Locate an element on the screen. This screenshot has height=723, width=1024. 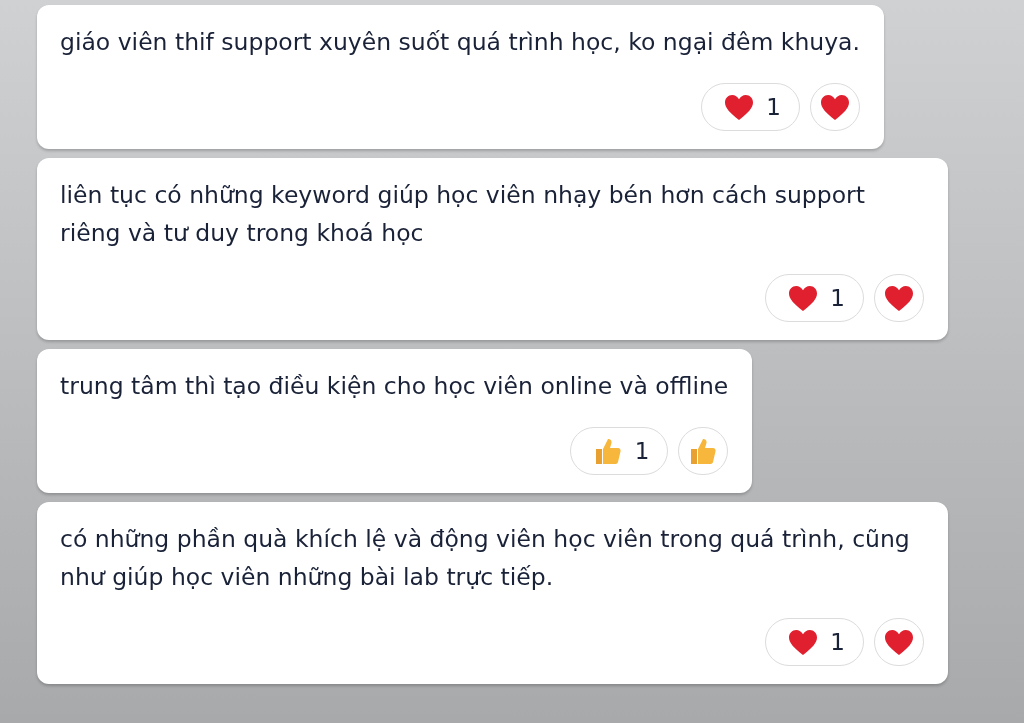
message-text: giáo viên thif support xuyên suốt quá trình học, ko ngại đêm khuya. is located at coordinates (460, 42).